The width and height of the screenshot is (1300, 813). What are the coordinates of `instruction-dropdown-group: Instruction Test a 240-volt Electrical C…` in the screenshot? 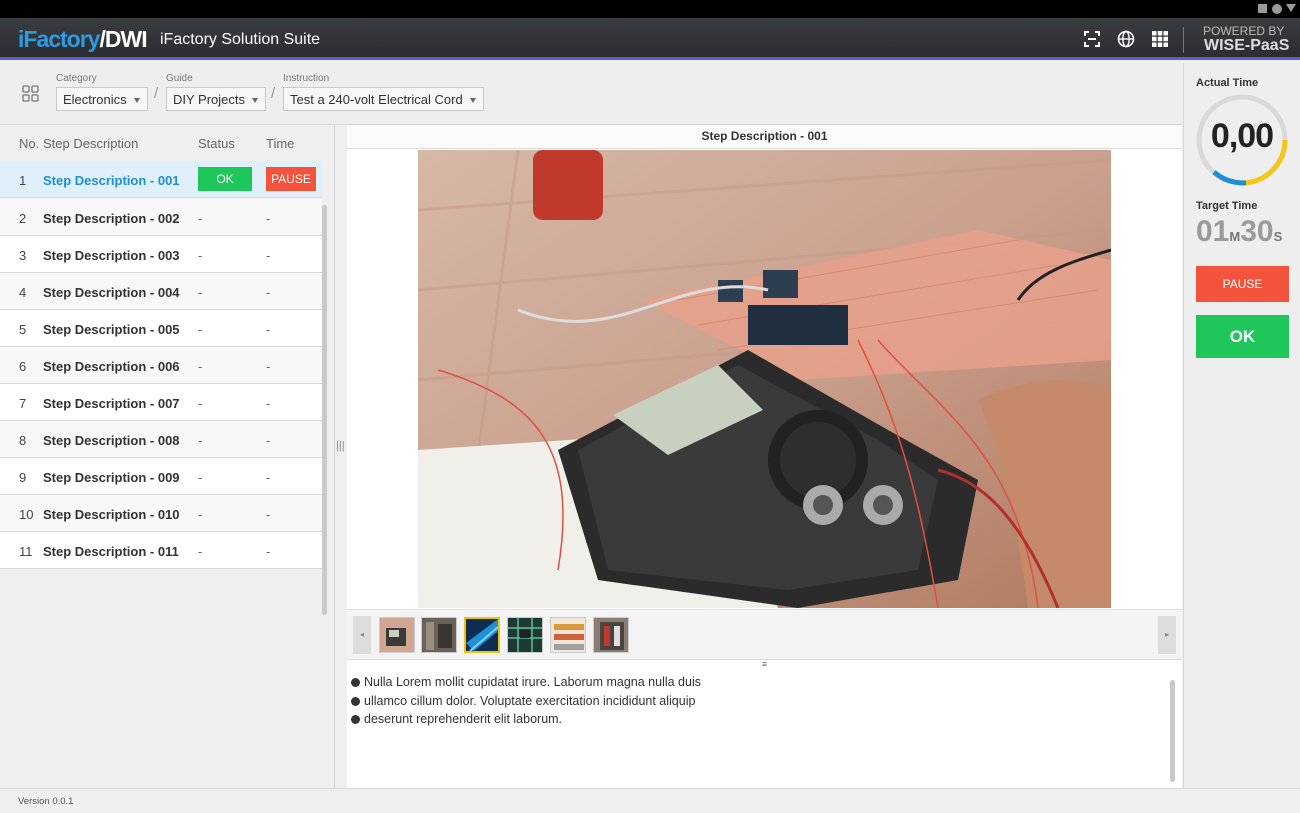 It's located at (383, 92).